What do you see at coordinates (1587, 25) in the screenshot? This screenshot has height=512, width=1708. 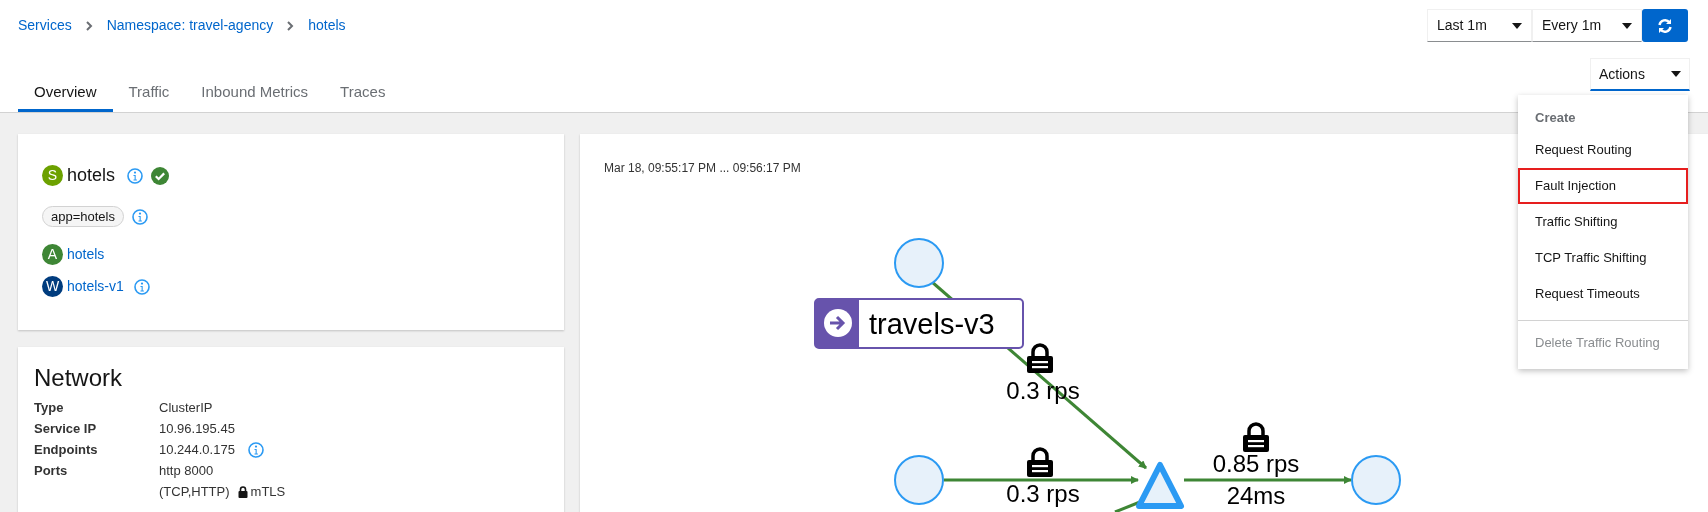 I see `refresh-interval-select: Every 1m` at bounding box center [1587, 25].